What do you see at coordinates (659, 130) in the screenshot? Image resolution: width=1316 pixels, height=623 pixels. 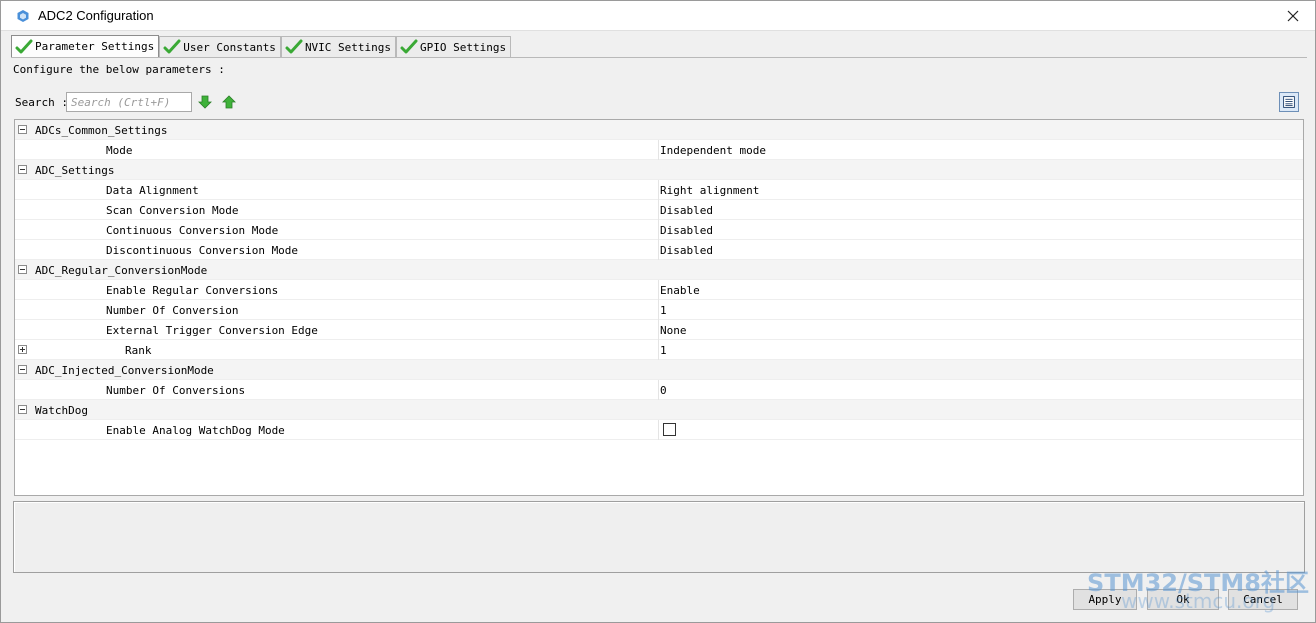 I see `group-row: ADCs_Common_Settings` at bounding box center [659, 130].